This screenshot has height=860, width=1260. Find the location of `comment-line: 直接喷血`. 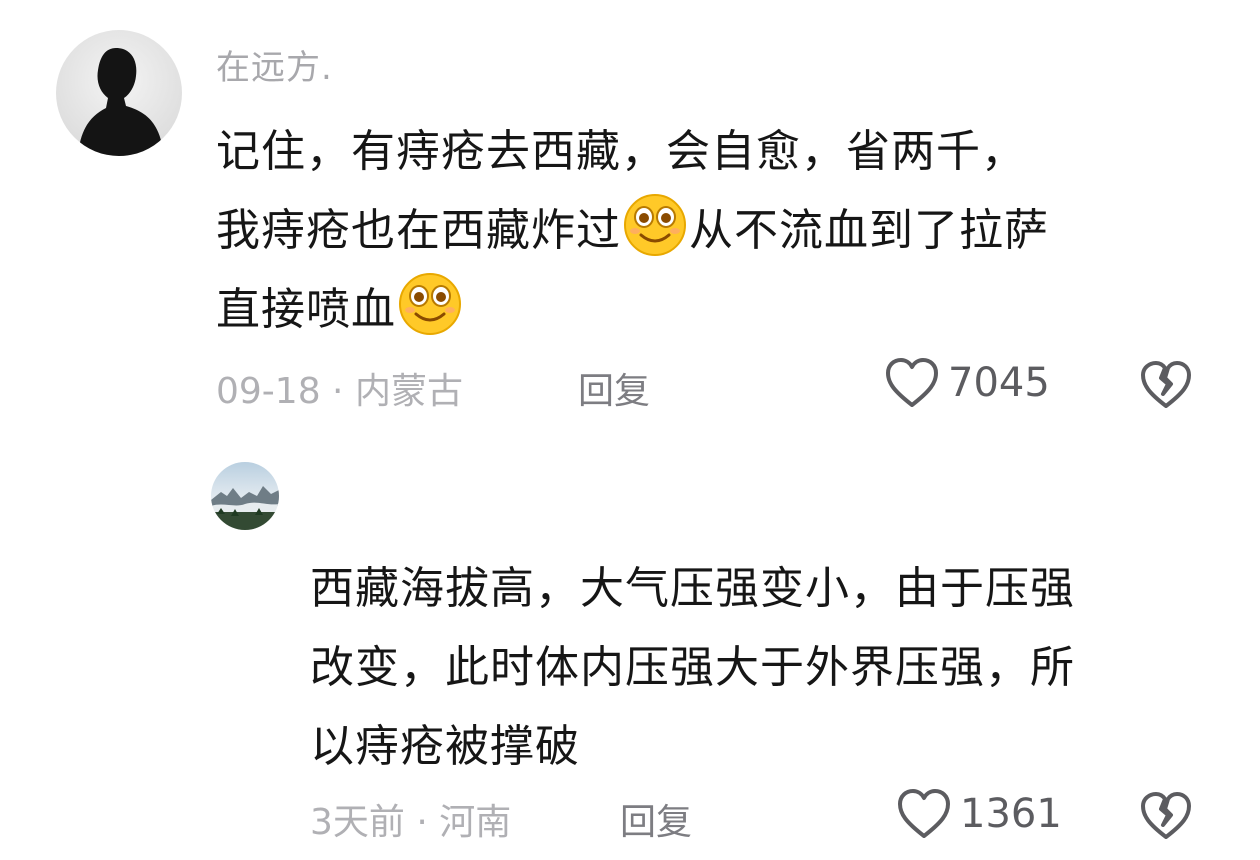

comment-line: 直接喷血 is located at coordinates (726, 309).